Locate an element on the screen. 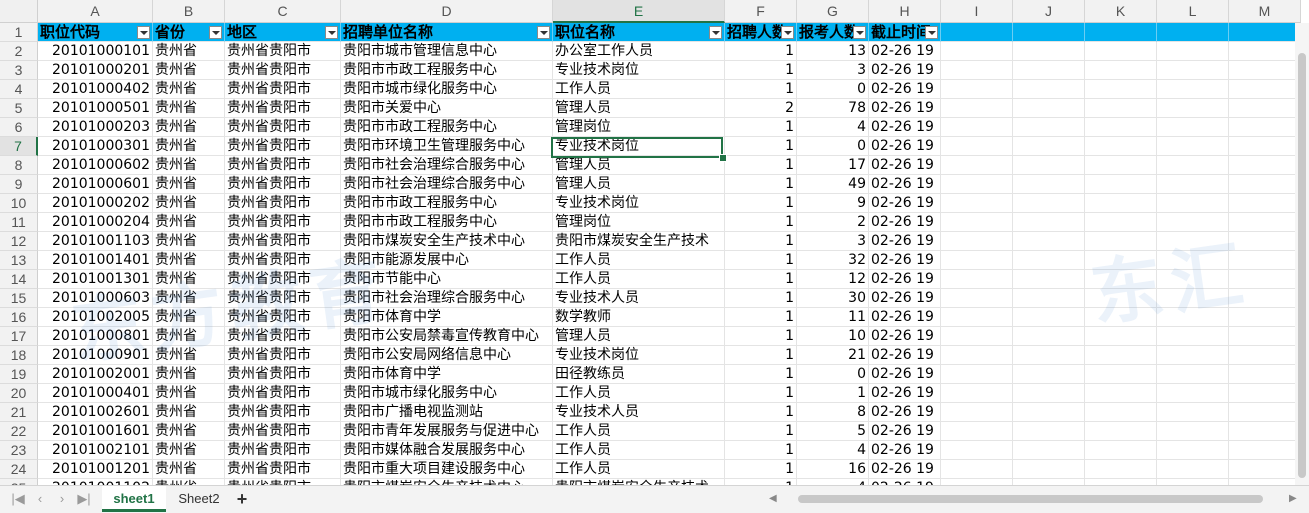  cell-f8: 1 is located at coordinates (761, 165).